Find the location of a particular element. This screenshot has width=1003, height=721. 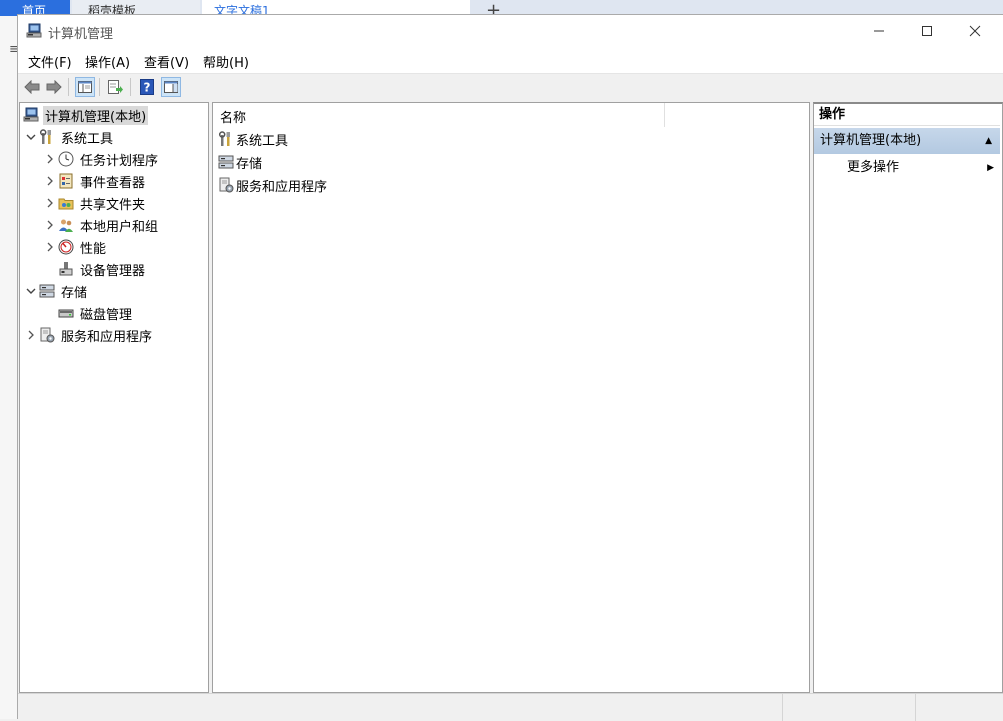

list-item-services-applications: 服务和应用程序 is located at coordinates (272, 185).